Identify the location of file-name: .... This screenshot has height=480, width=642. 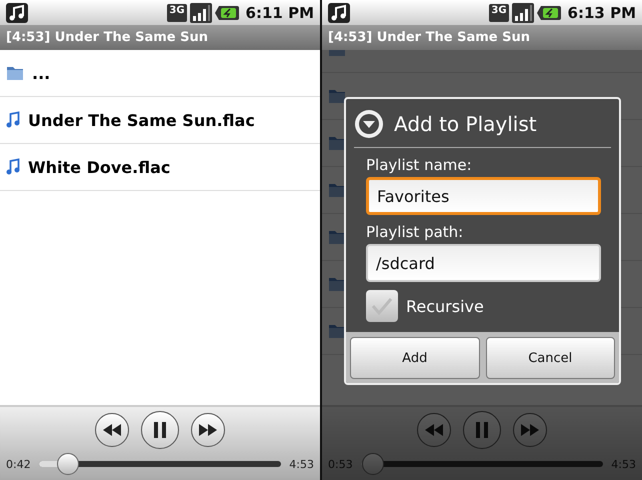
(41, 73).